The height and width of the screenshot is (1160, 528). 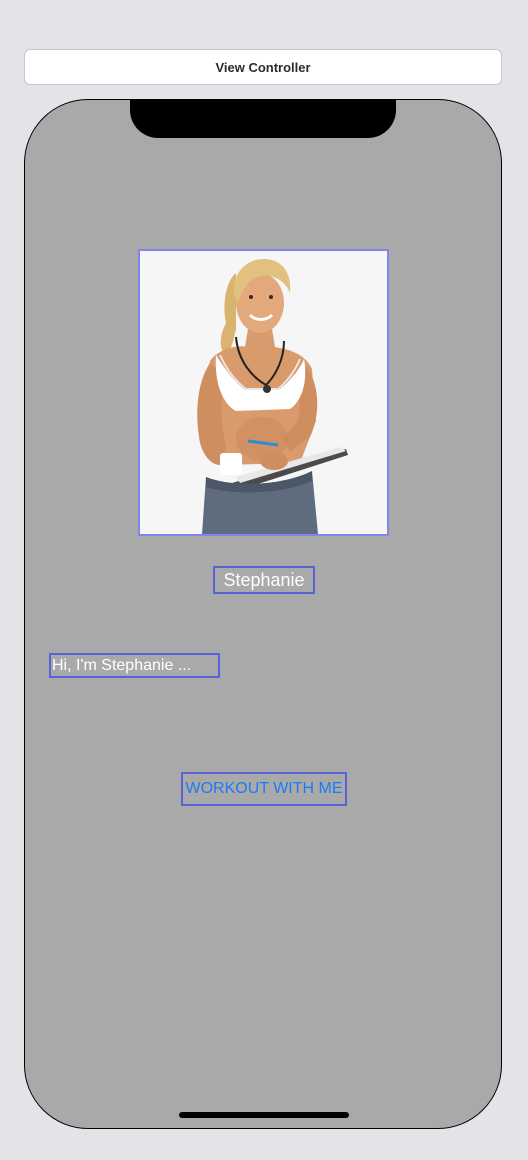 What do you see at coordinates (264, 1115) in the screenshot?
I see `home-indicator` at bounding box center [264, 1115].